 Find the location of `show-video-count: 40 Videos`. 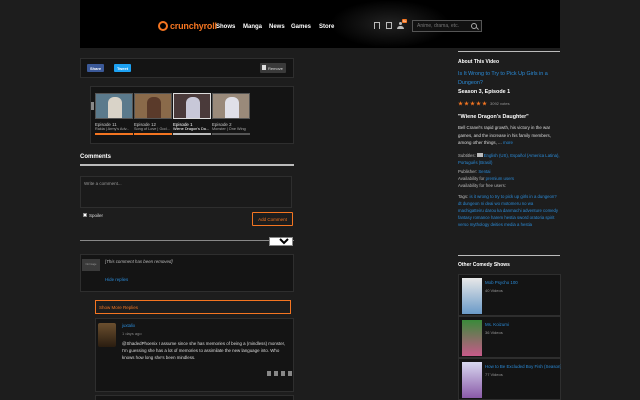

show-video-count: 40 Videos is located at coordinates (494, 290).